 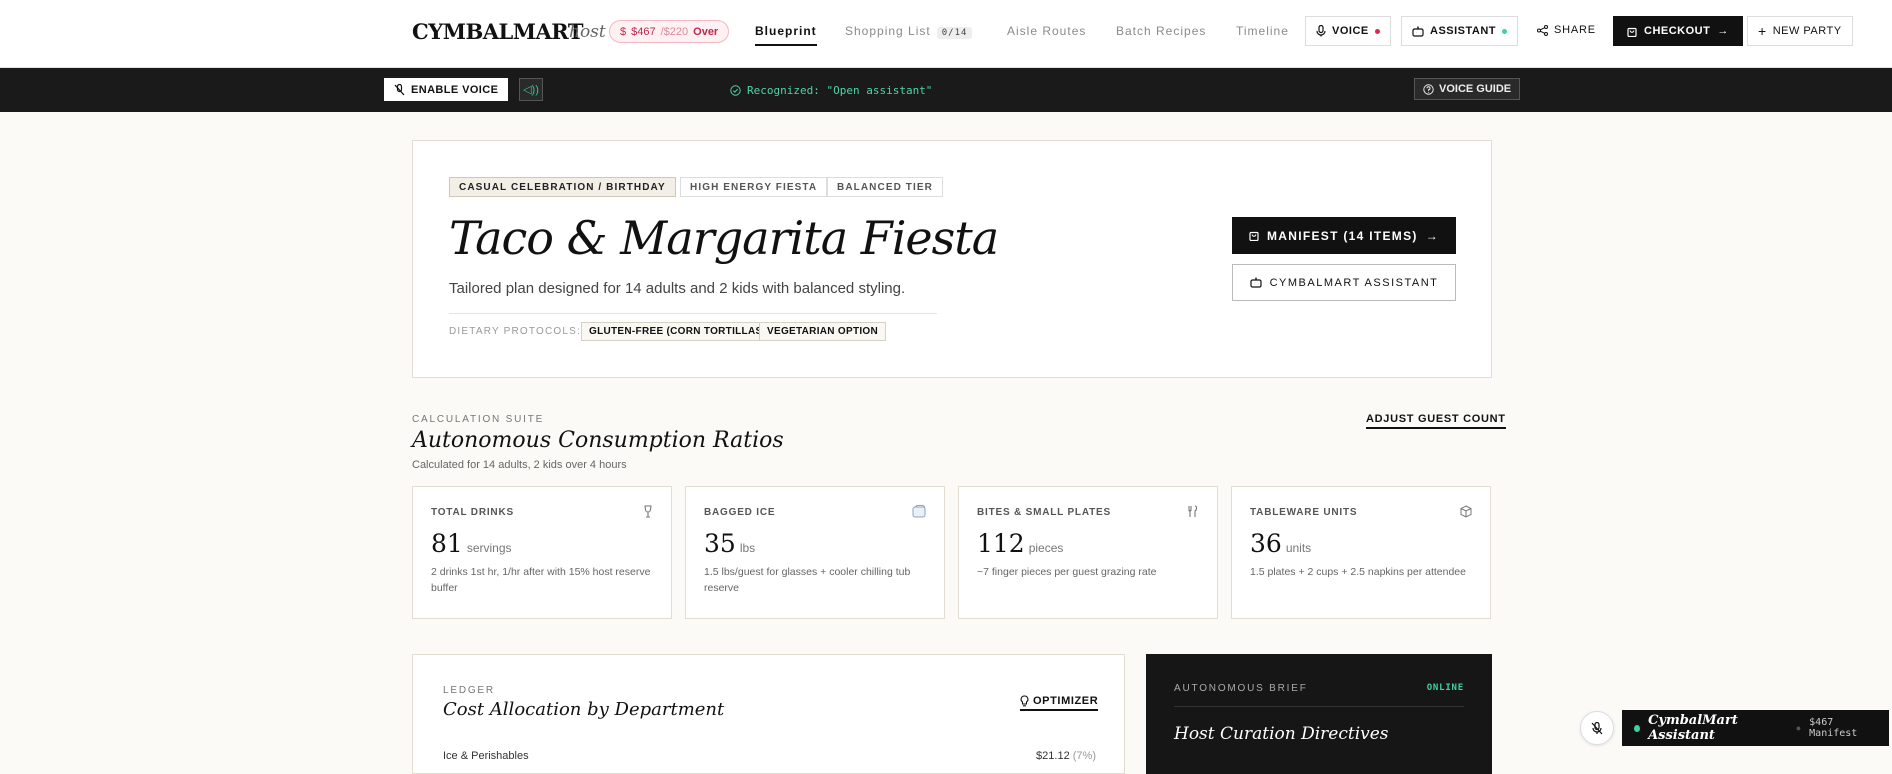 I want to click on calc-title: Autonomous Consumption Ratios, so click(x=598, y=440).